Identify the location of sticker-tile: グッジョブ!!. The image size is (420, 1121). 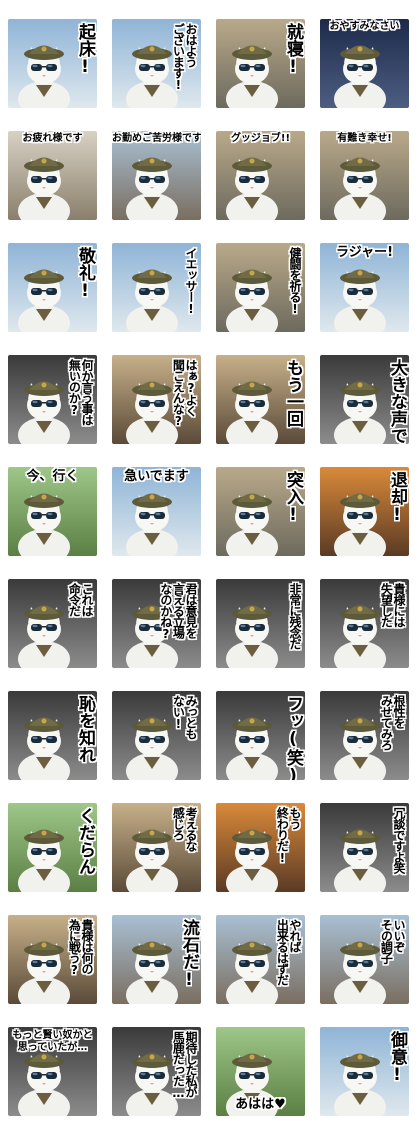
(260, 175).